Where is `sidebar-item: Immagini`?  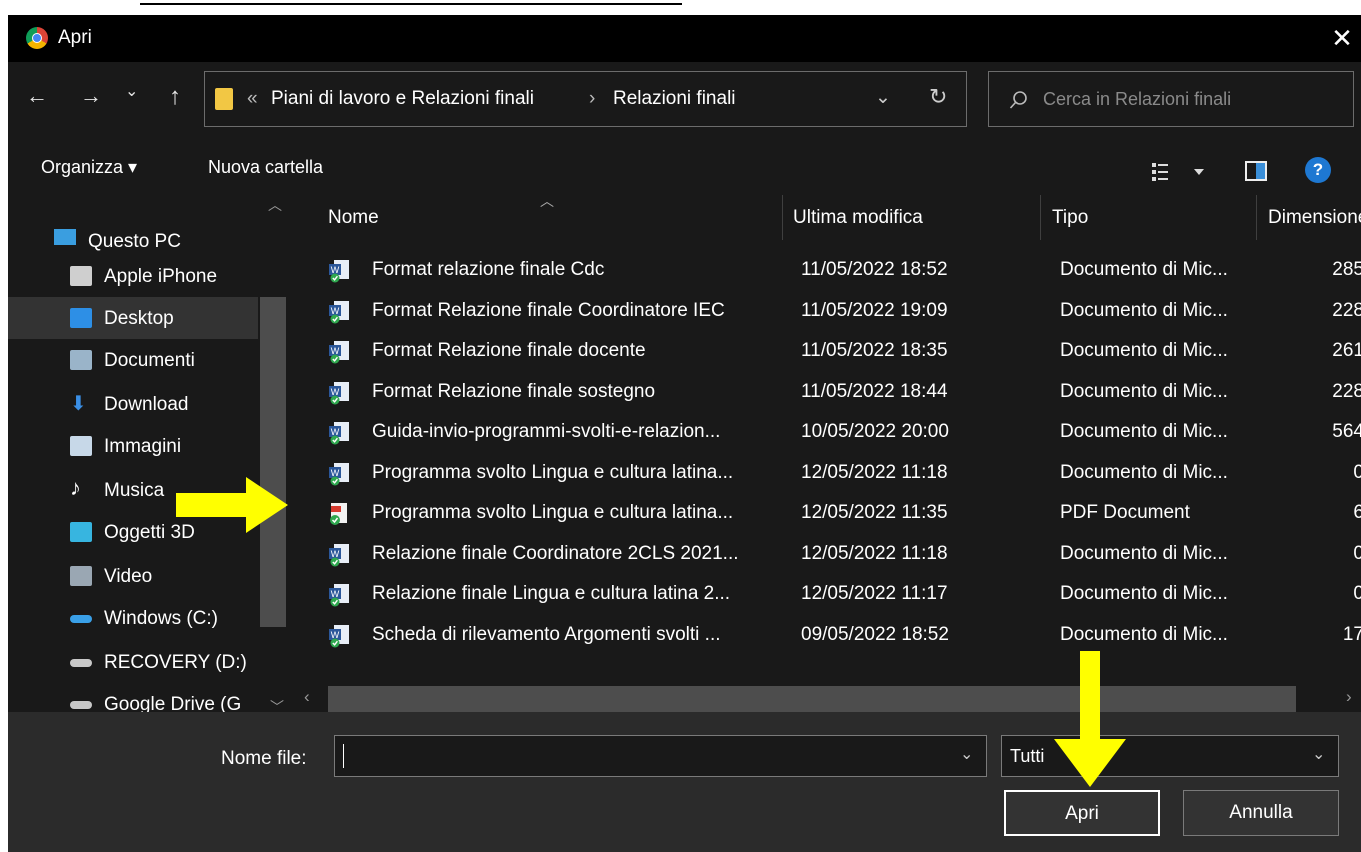
sidebar-item: Immagini is located at coordinates (133, 446).